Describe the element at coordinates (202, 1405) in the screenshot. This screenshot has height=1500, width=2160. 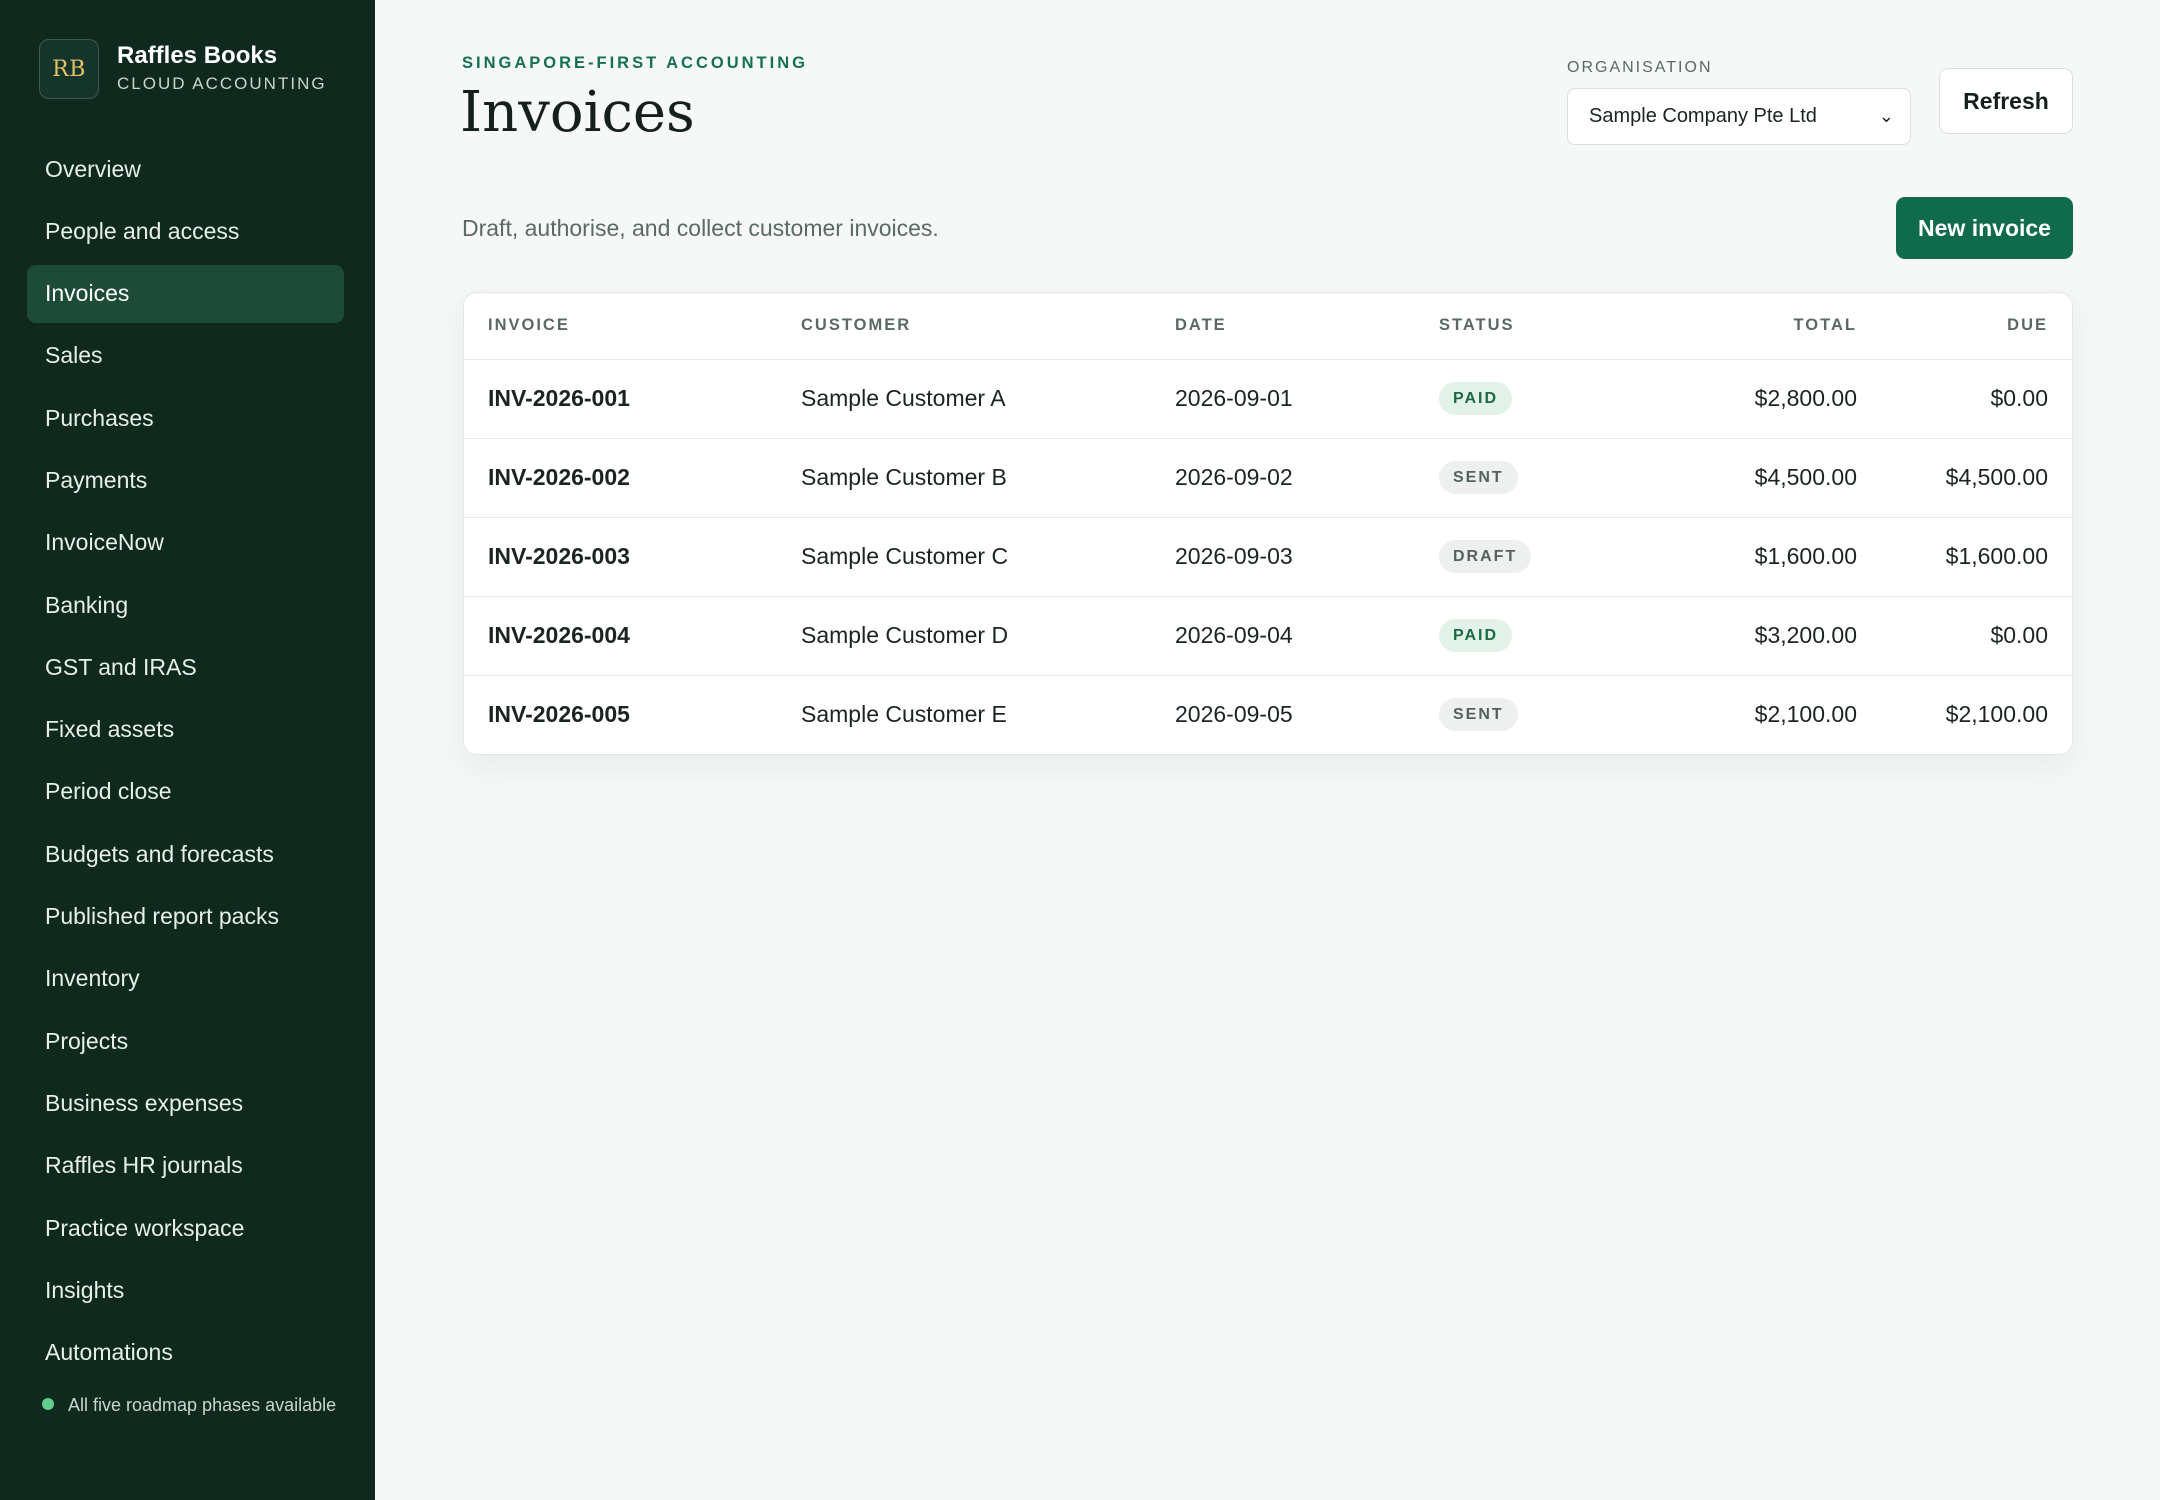
I see `status-text: All five roadmap phases available` at that location.